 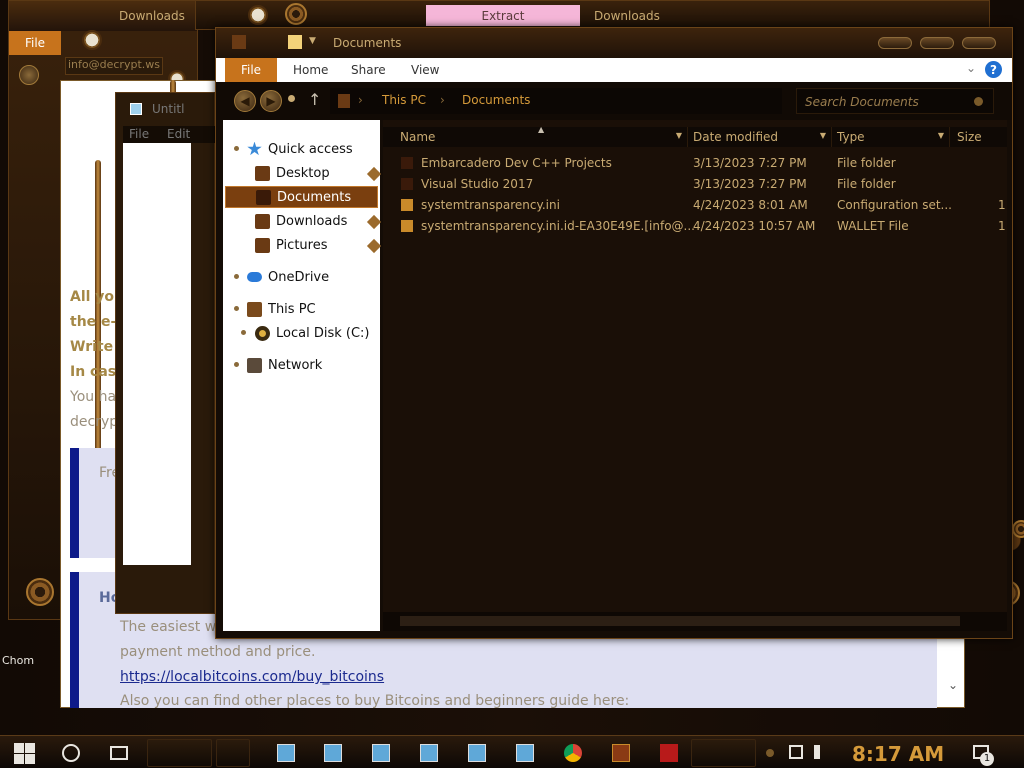 I want to click on nav-label: Downloads, so click(x=312, y=221).